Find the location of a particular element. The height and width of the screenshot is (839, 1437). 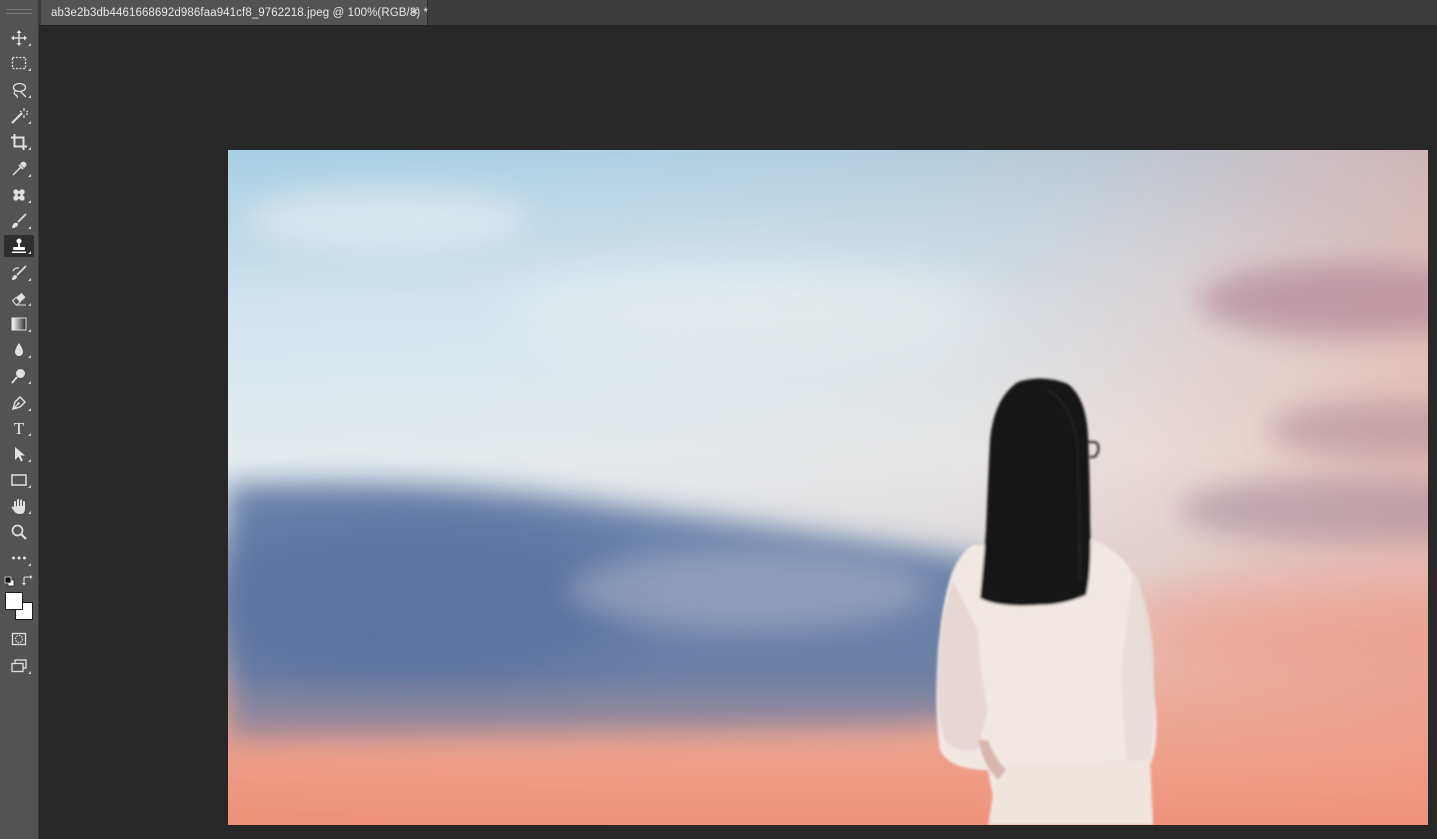

tools-panel: T is located at coordinates (19, 419).